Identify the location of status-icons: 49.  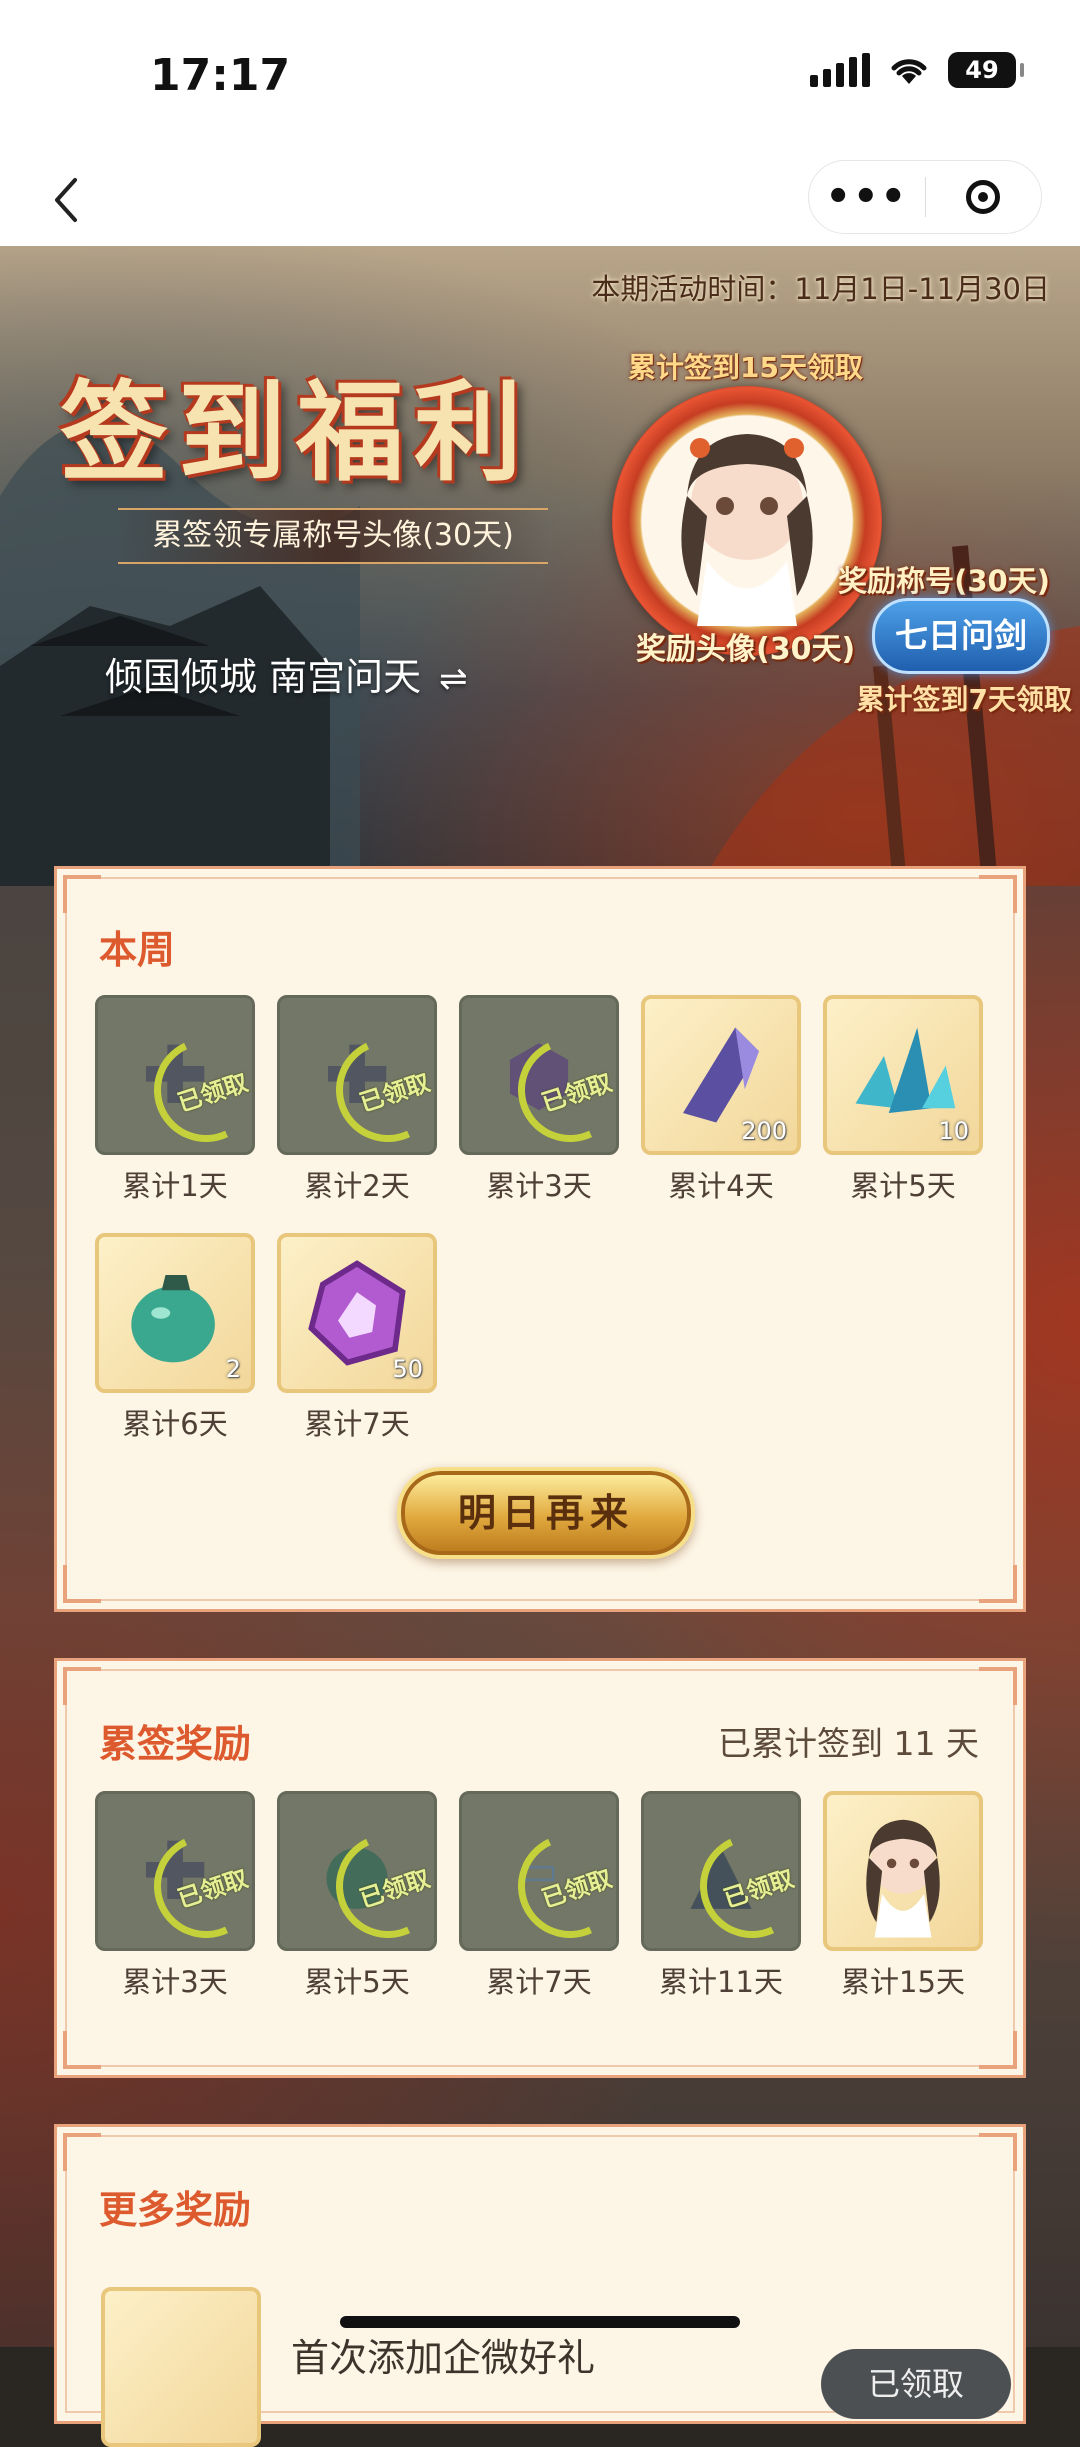
(917, 70).